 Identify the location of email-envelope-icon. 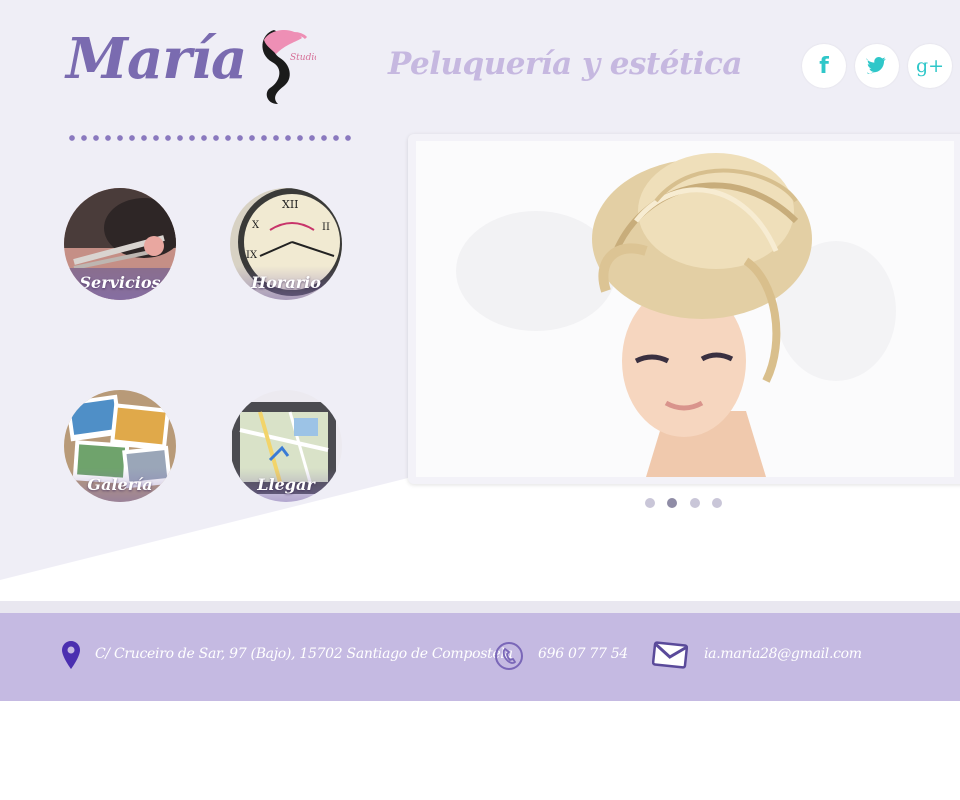
(670, 655).